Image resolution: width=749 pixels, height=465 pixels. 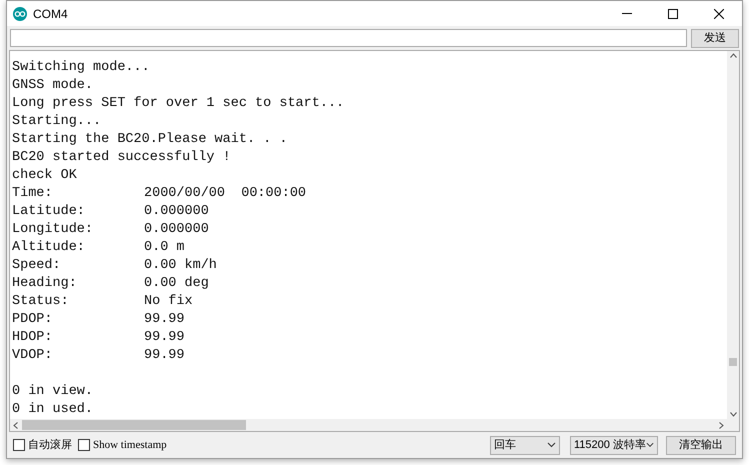 What do you see at coordinates (20, 13) in the screenshot?
I see `app-logo-icon` at bounding box center [20, 13].